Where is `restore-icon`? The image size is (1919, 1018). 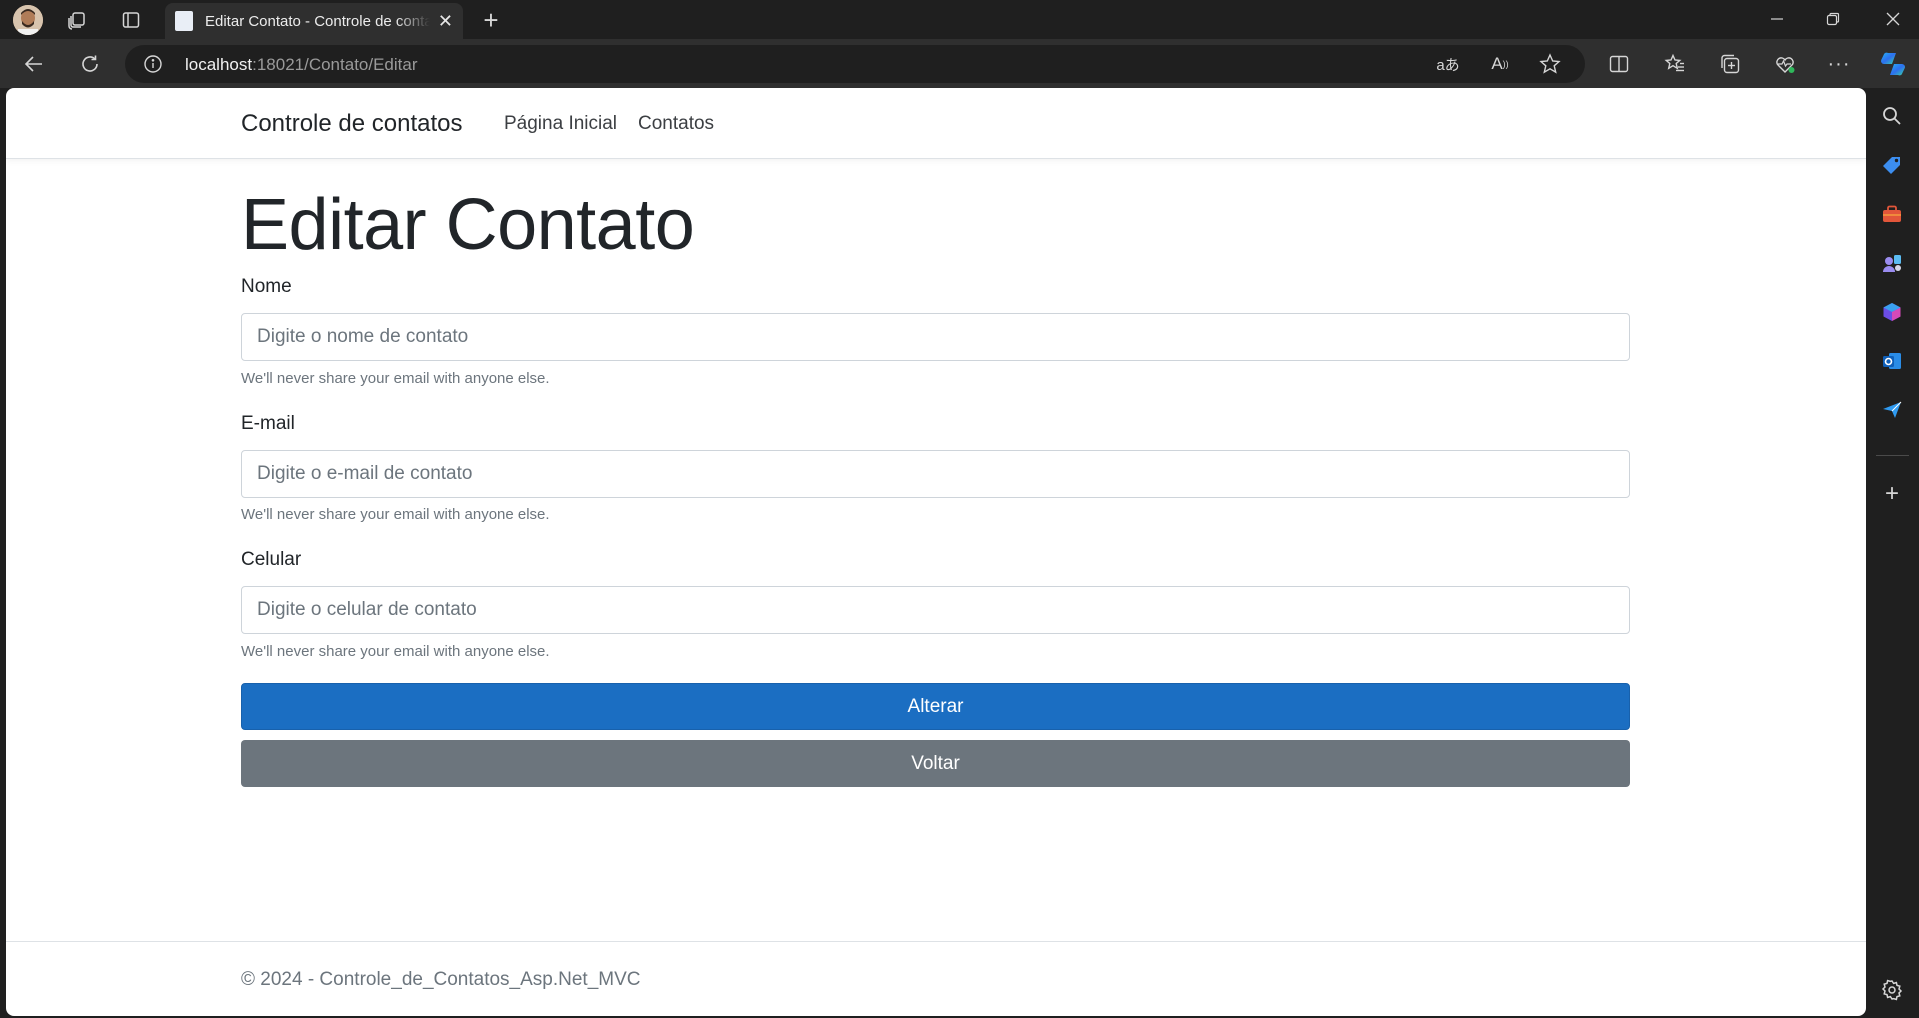 restore-icon is located at coordinates (1833, 19).